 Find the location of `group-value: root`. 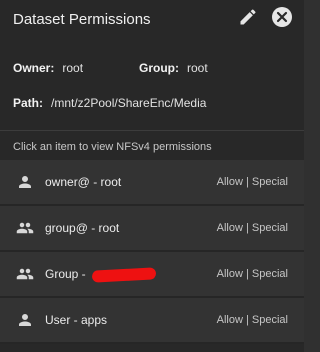

group-value: root is located at coordinates (197, 68).